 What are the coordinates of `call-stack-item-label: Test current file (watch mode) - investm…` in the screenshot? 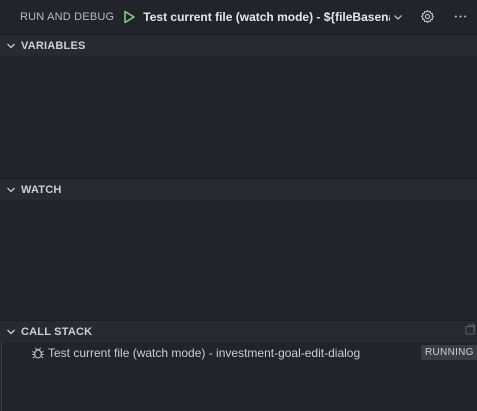 It's located at (204, 353).